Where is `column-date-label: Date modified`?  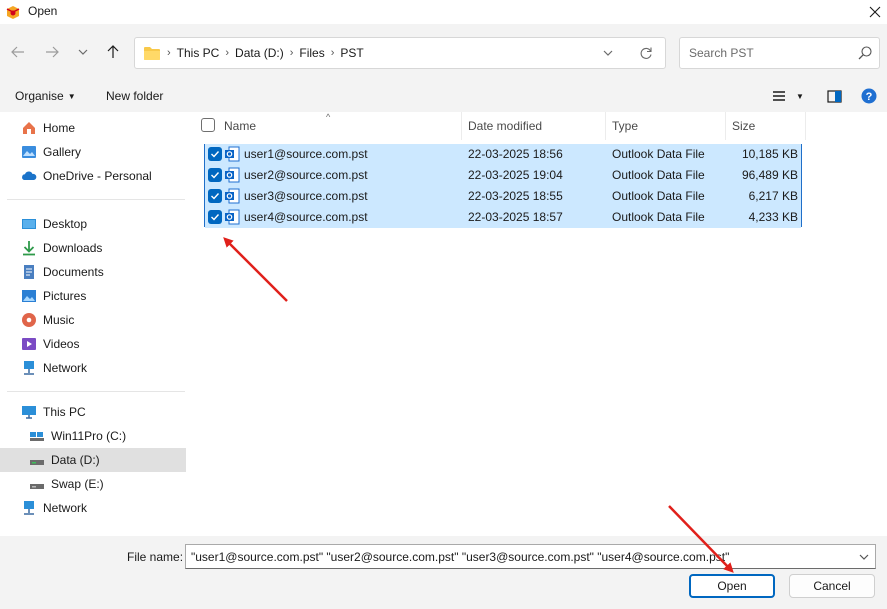
column-date-label: Date modified is located at coordinates (505, 126).